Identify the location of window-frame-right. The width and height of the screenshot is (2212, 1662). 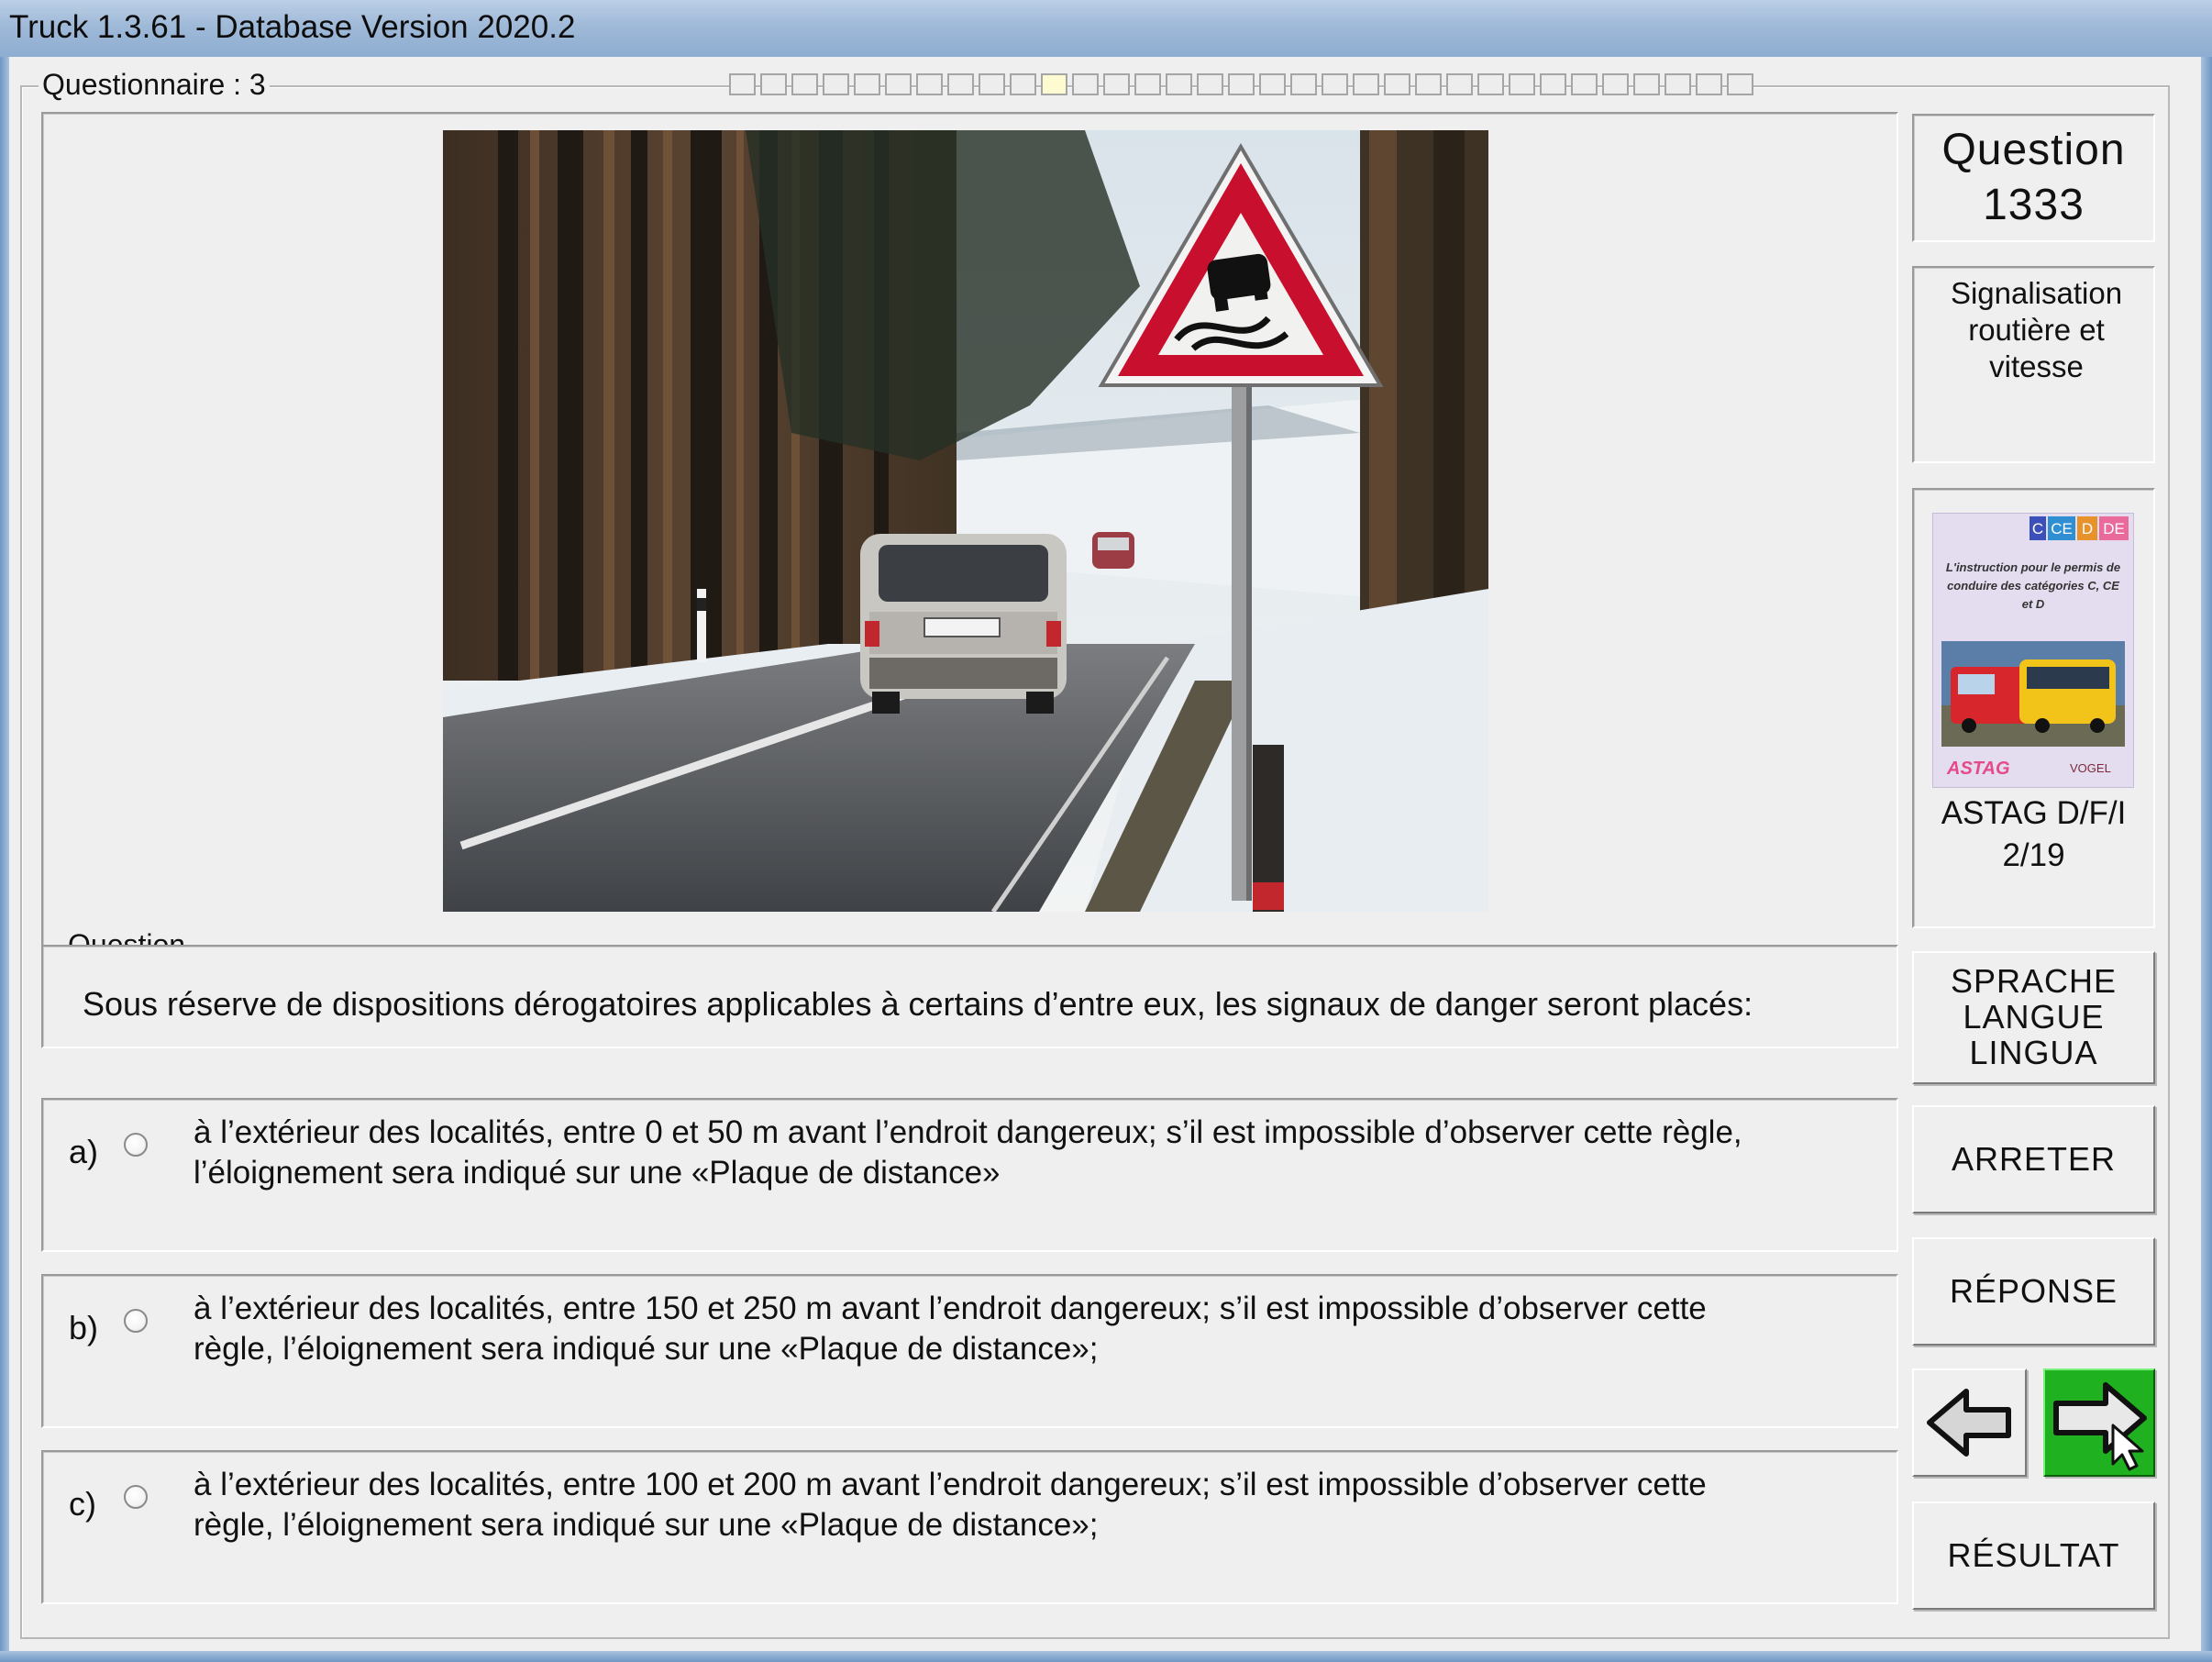
(2206, 859).